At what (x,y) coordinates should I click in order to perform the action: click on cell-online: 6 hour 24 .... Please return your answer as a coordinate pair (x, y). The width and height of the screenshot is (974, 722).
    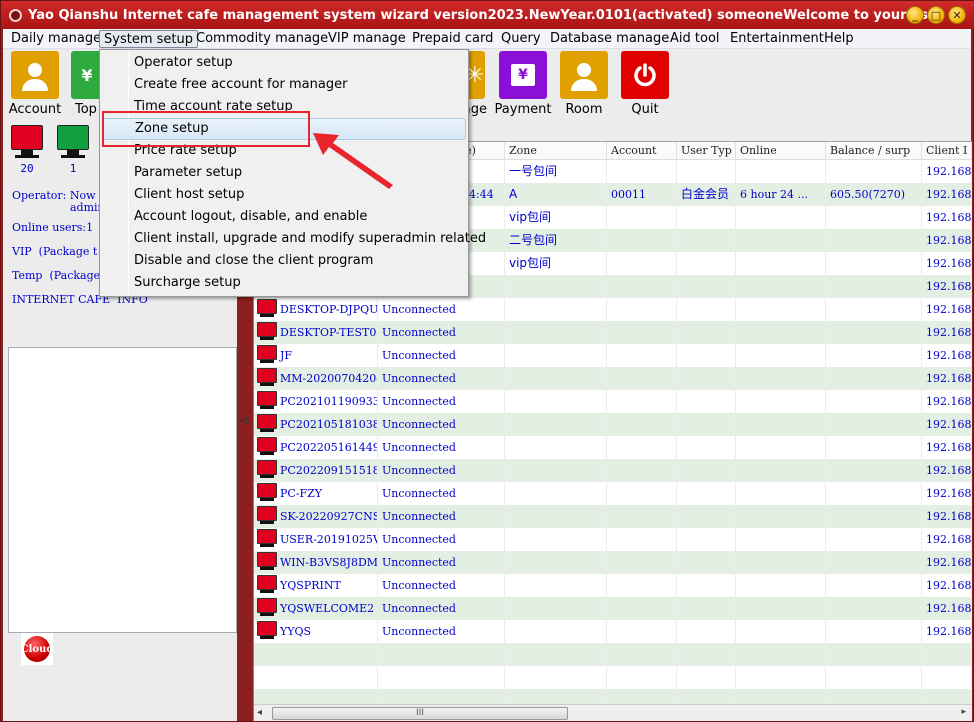
    Looking at the image, I should click on (781, 194).